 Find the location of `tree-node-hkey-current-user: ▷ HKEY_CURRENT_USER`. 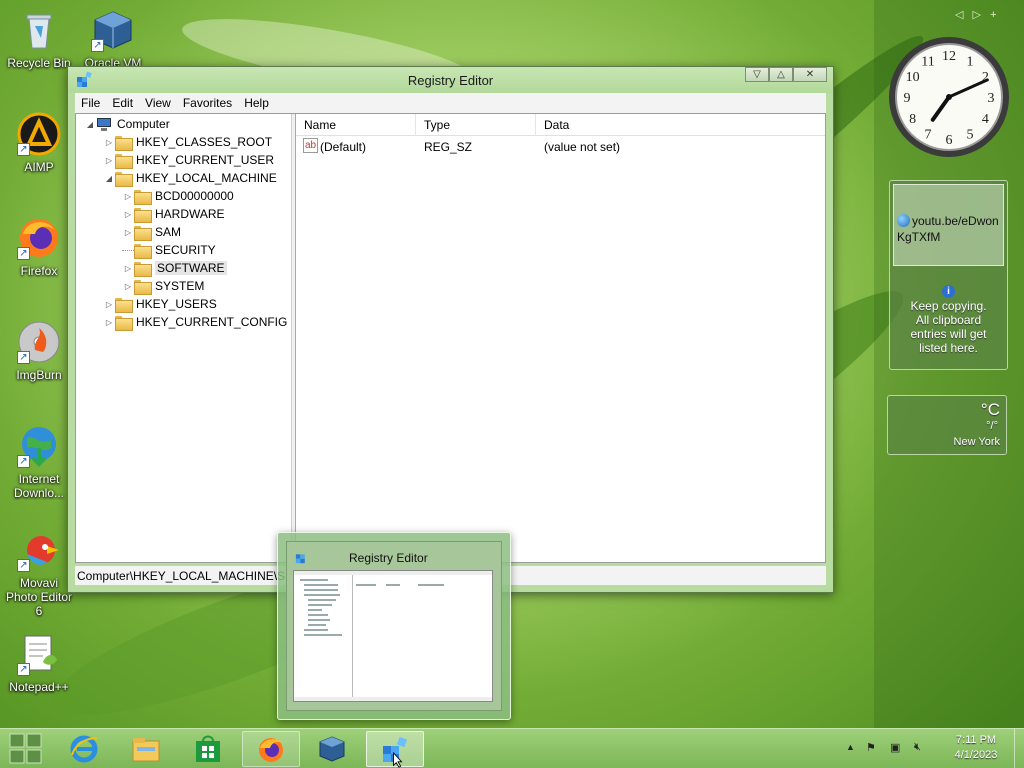

tree-node-hkey-current-user: ▷ HKEY_CURRENT_USER is located at coordinates (188, 160).